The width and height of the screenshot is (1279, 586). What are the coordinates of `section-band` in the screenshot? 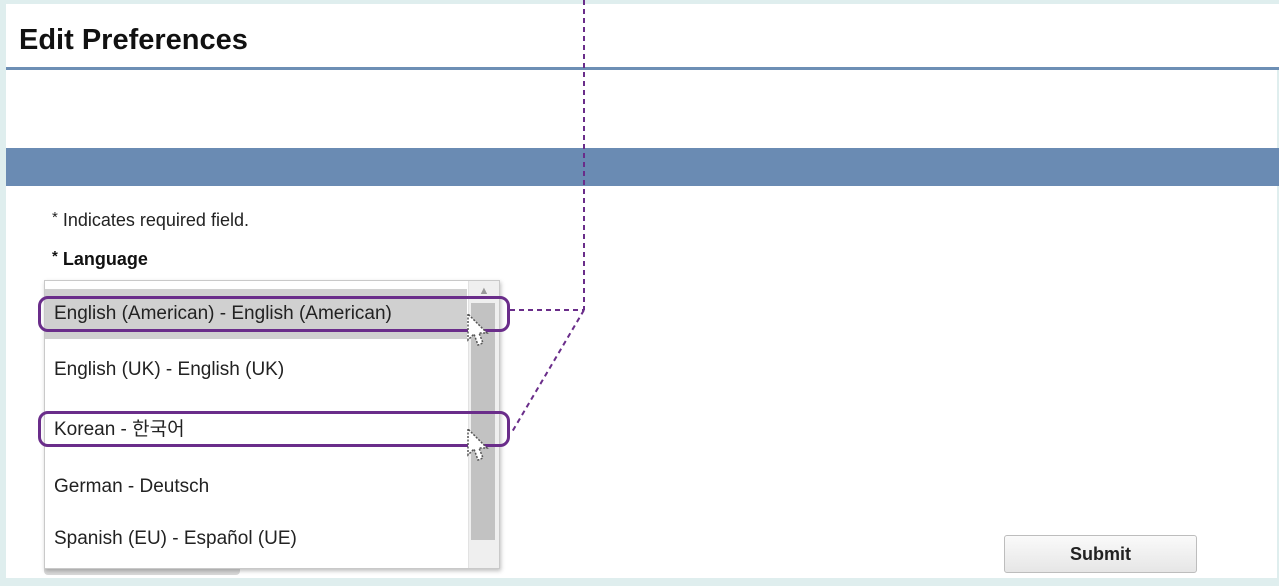 It's located at (642, 167).